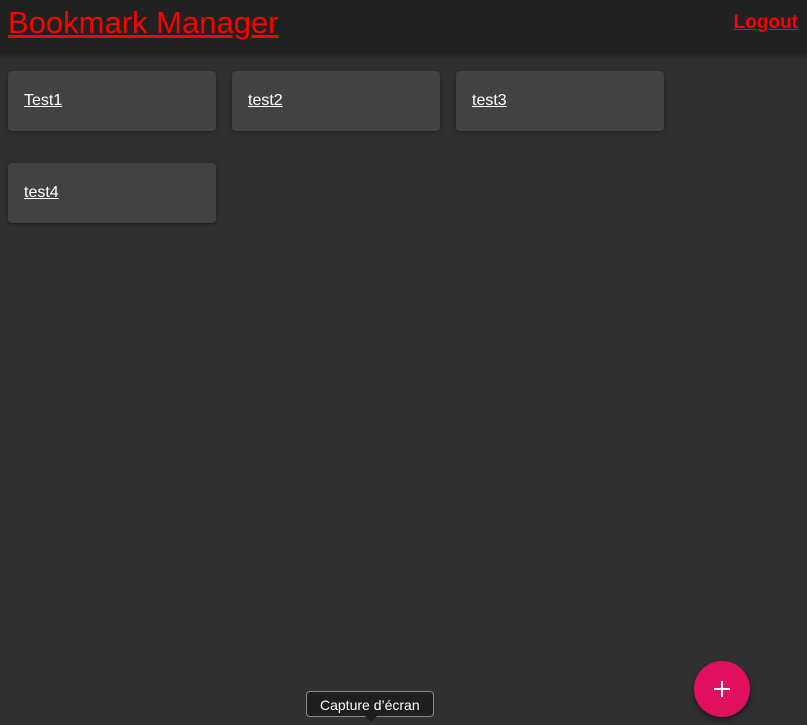 The image size is (807, 725). Describe the element at coordinates (143, 23) in the screenshot. I see `app-title-link: Bookmark Manager` at that location.